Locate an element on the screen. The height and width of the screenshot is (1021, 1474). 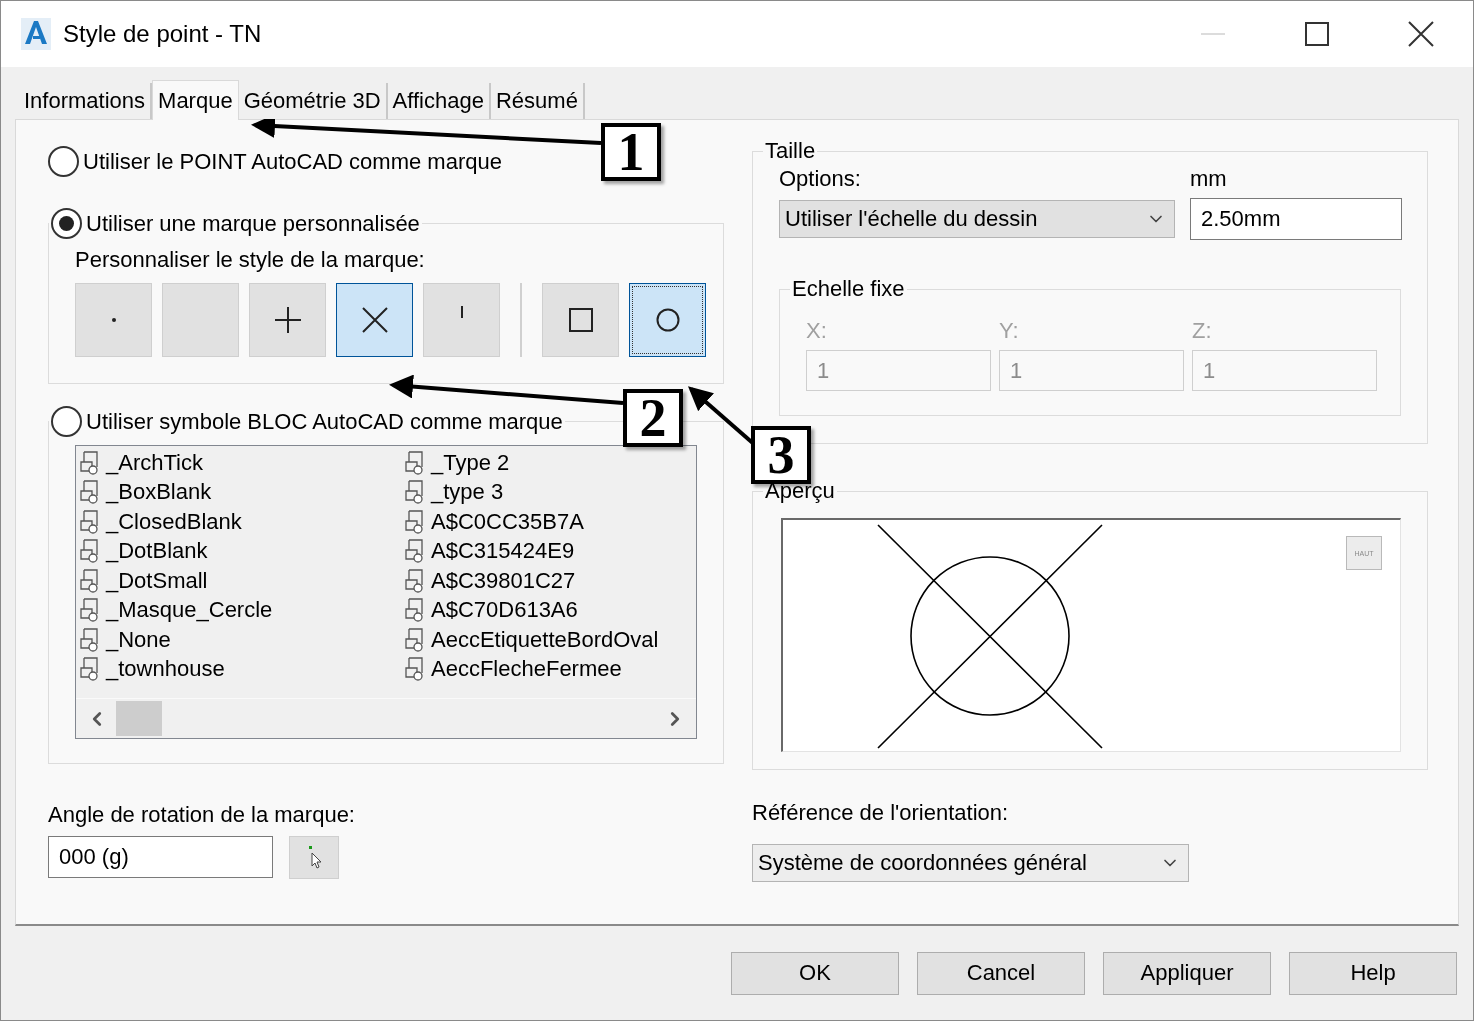
callout-number: 3 is located at coordinates (781, 455).